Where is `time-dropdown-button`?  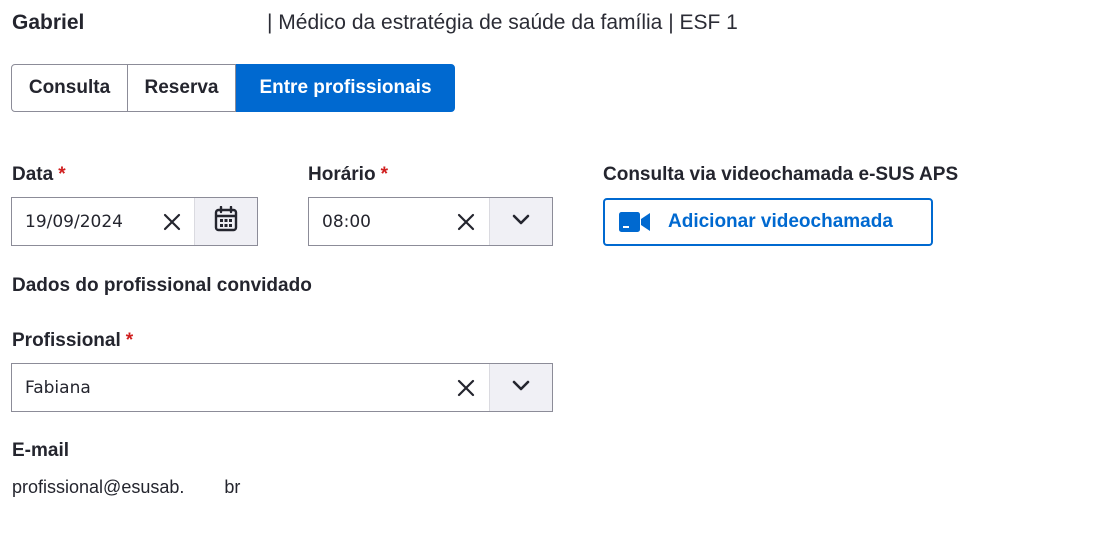
time-dropdown-button is located at coordinates (520, 221).